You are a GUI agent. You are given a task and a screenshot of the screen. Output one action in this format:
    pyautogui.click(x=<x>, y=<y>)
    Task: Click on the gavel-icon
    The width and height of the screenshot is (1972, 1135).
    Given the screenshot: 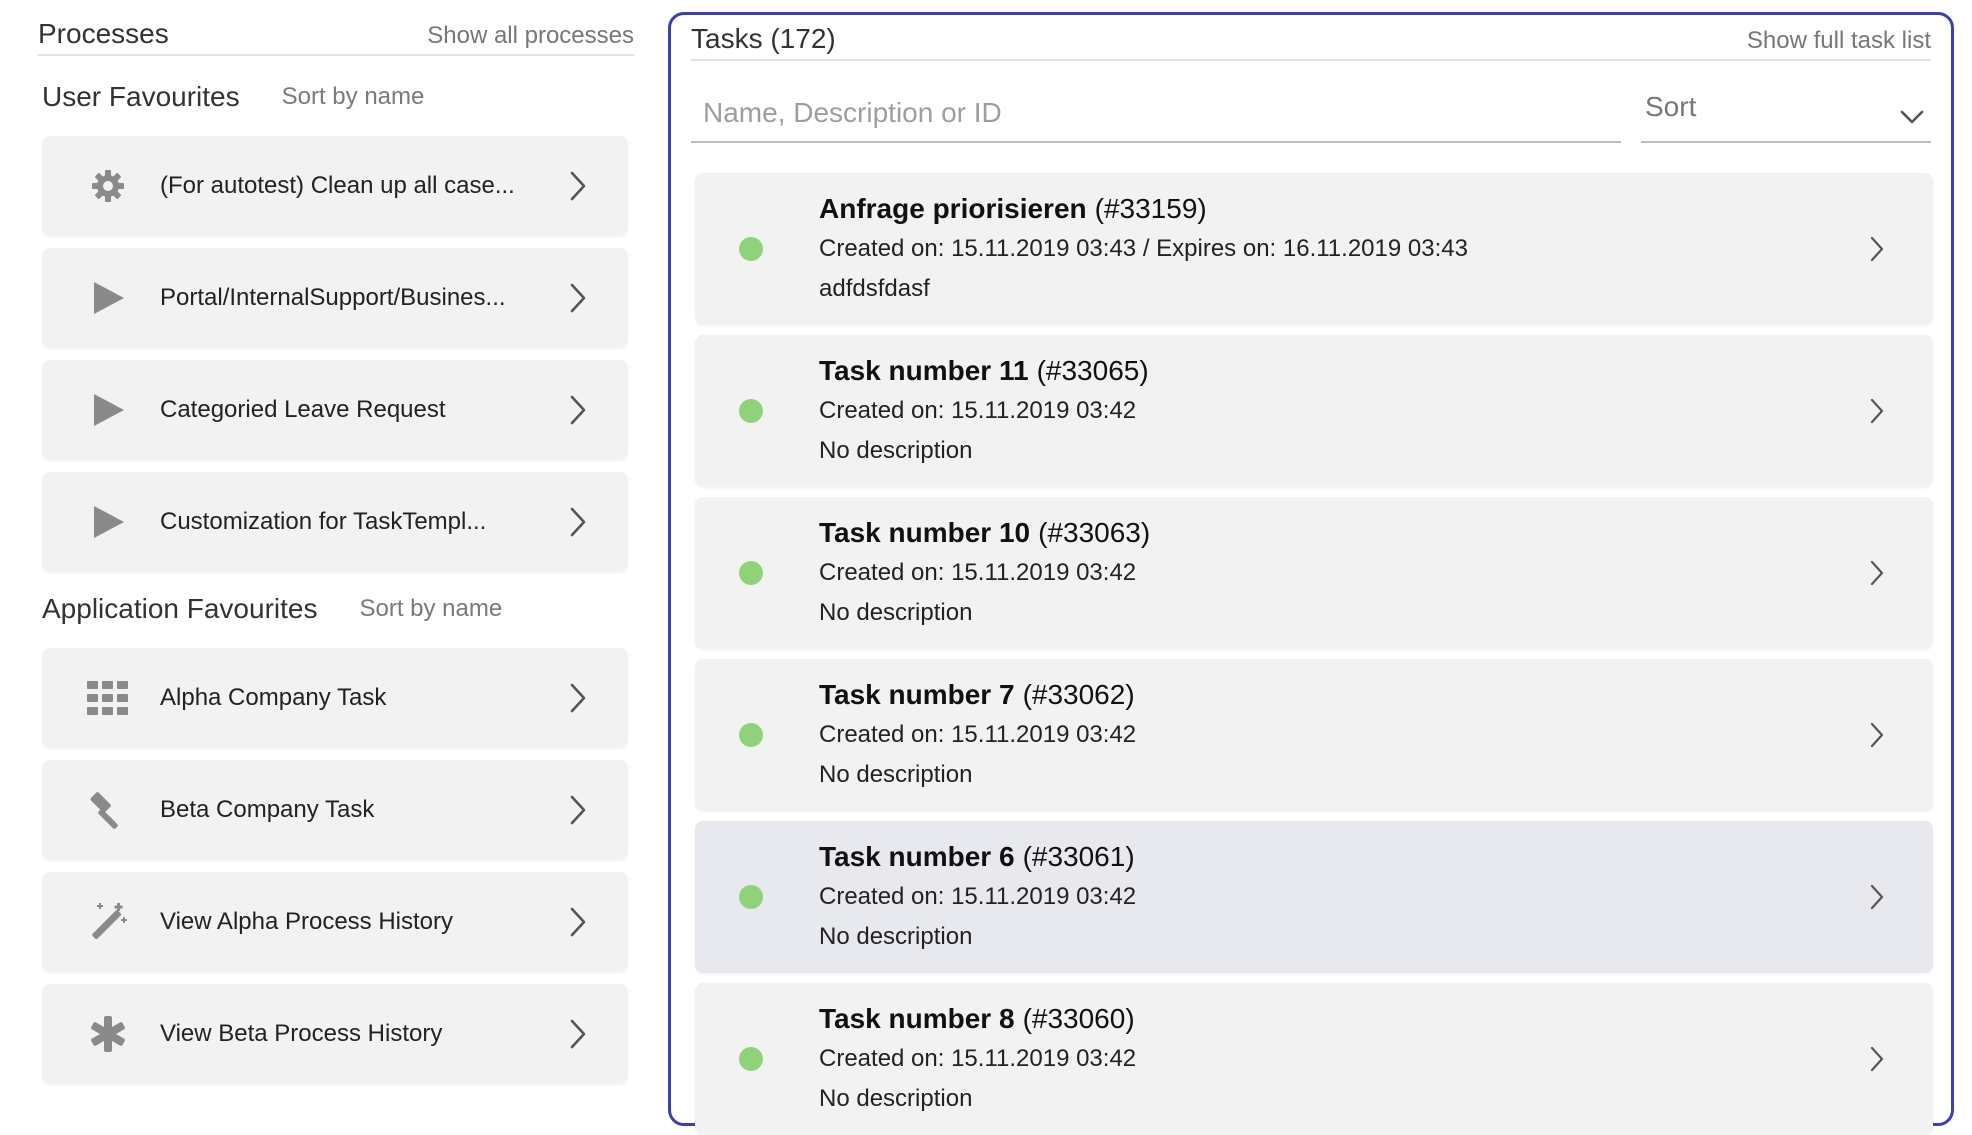 What is the action you would take?
    pyautogui.click(x=108, y=810)
    